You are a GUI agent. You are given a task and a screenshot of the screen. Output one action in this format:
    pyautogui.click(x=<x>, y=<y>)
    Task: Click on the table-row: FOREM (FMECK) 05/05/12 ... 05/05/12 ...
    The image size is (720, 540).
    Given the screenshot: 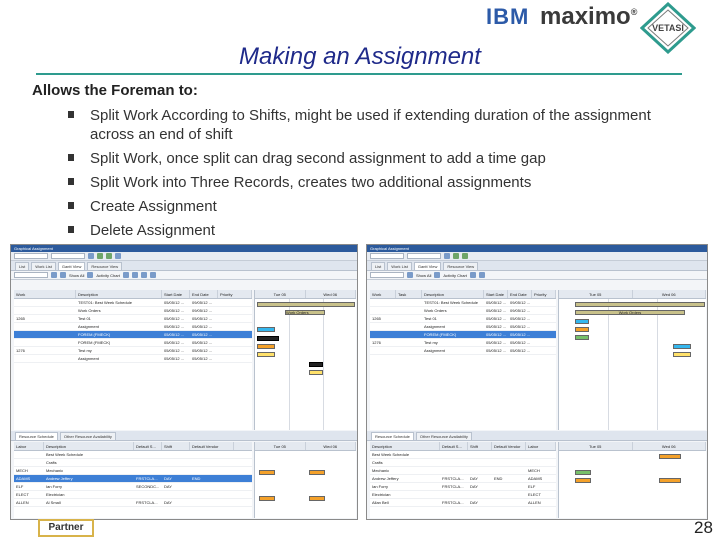 What is the action you would take?
    pyautogui.click(x=133, y=343)
    